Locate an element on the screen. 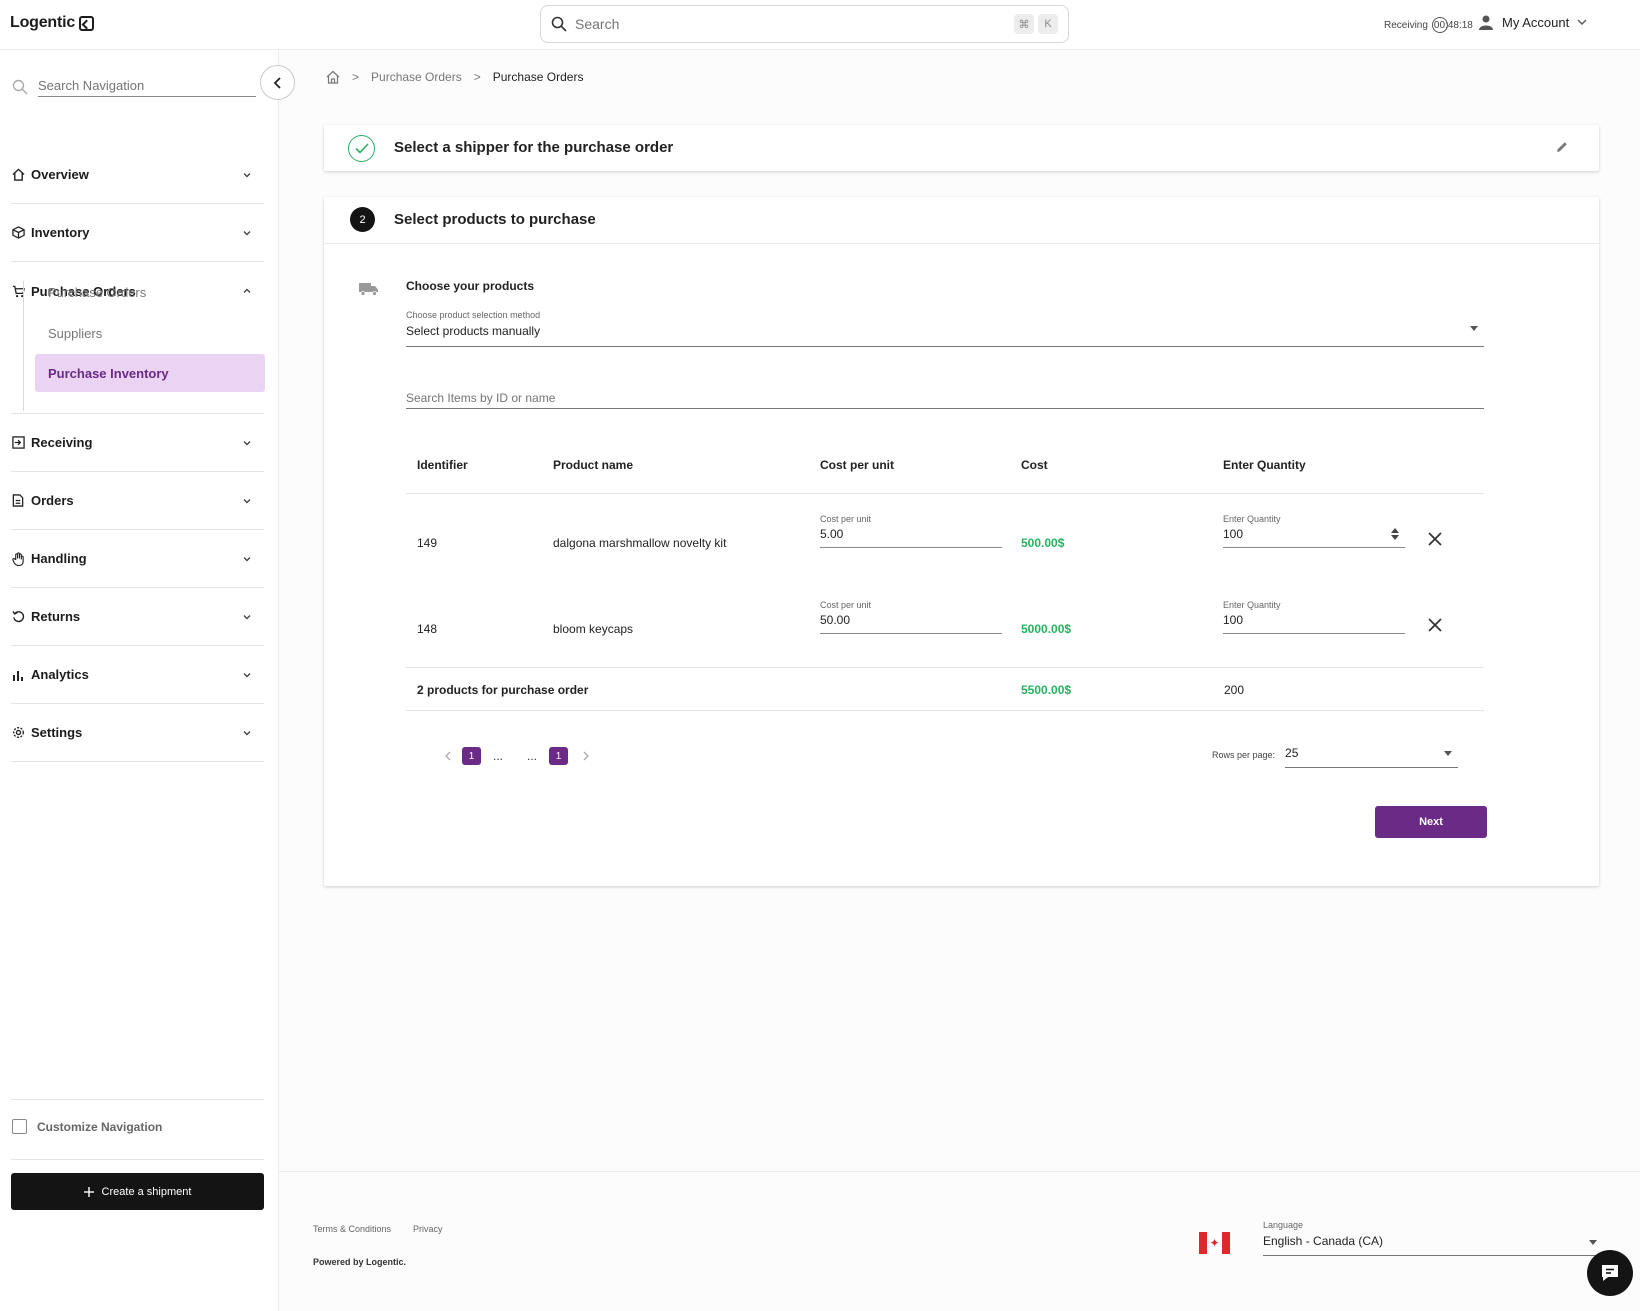  step-complete-icon is located at coordinates (361, 148).